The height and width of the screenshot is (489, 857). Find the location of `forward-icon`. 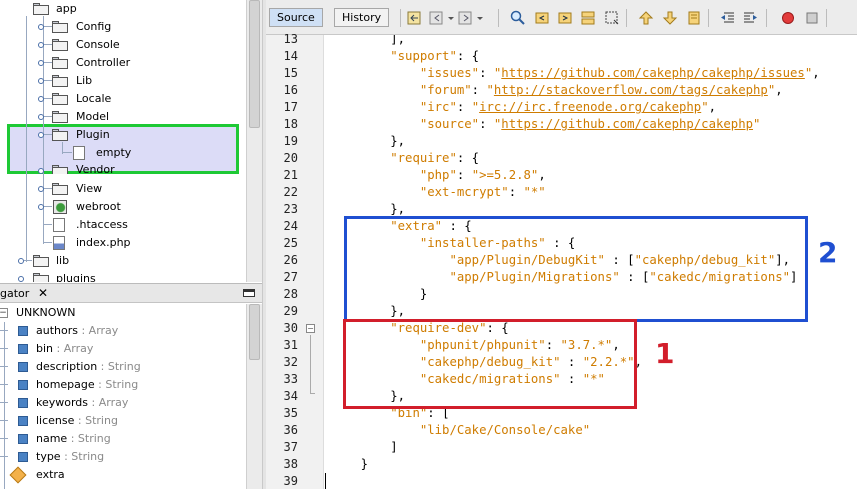

forward-icon is located at coordinates (466, 18).